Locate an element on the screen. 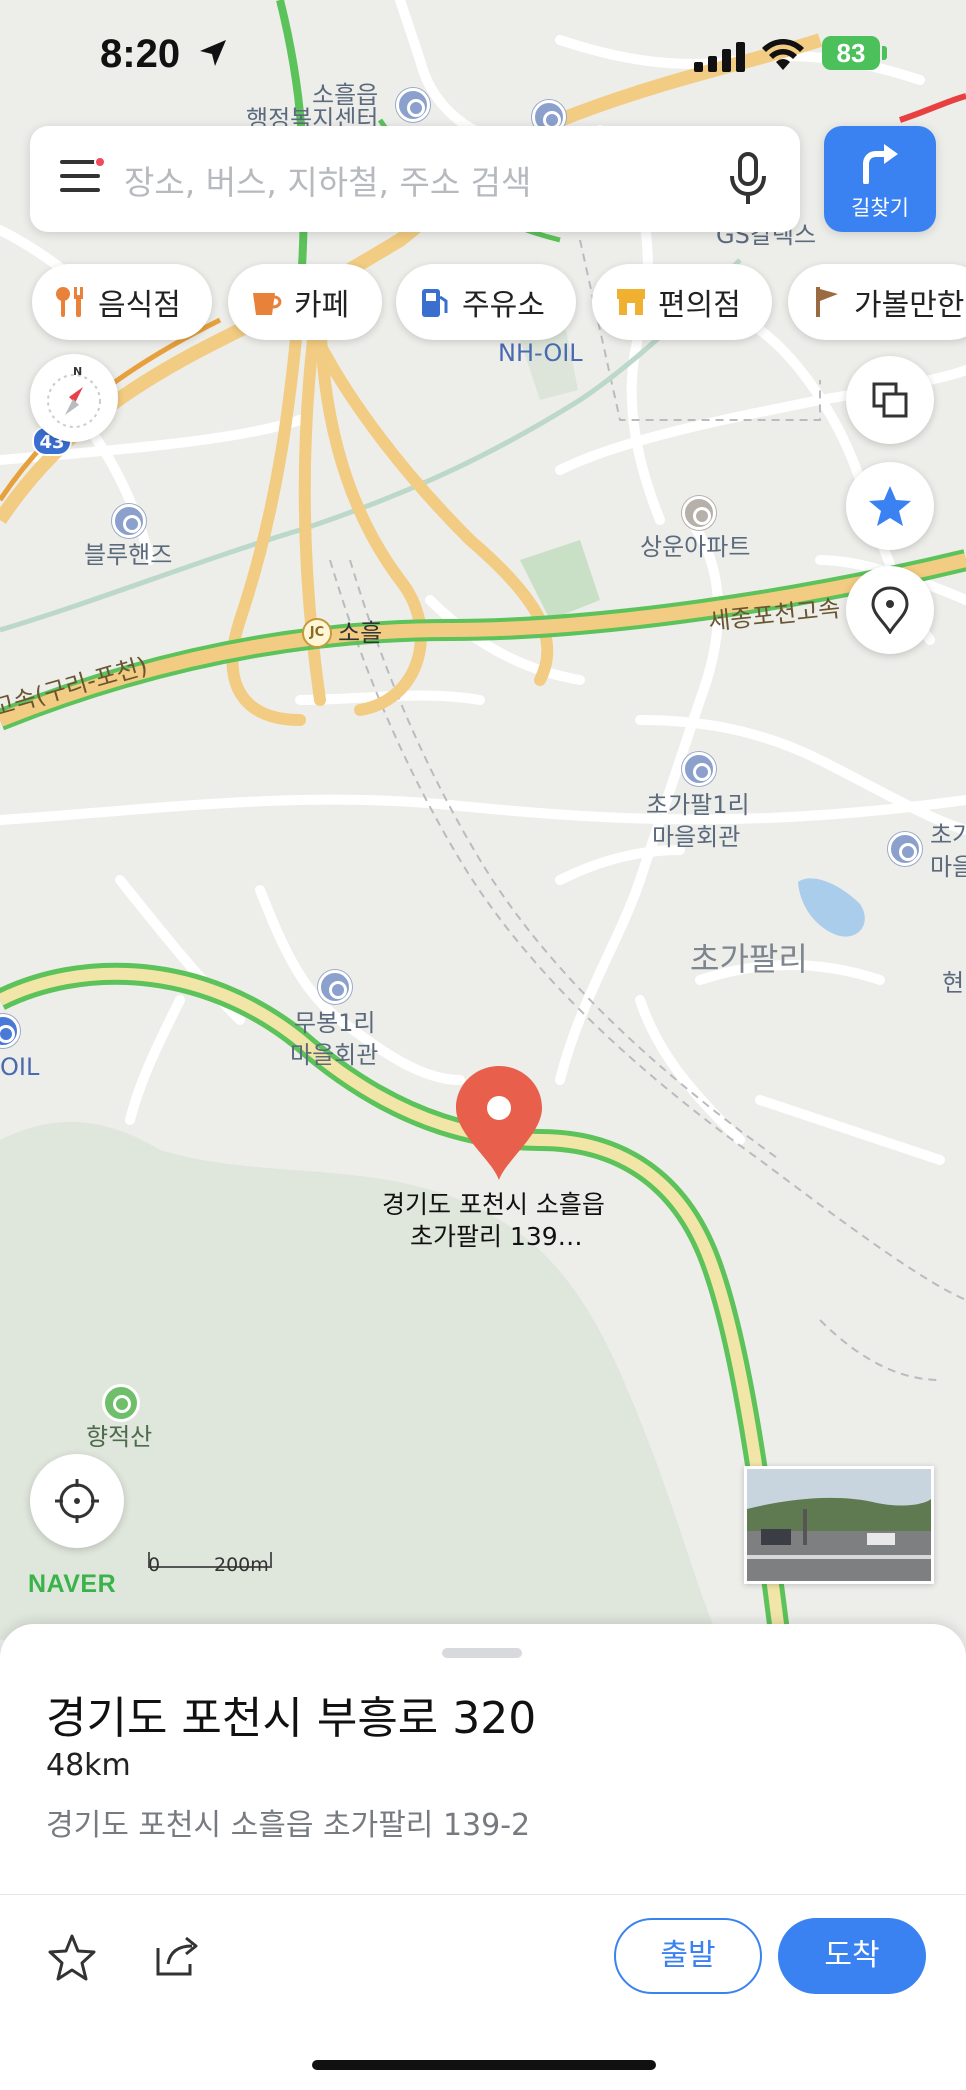 The width and height of the screenshot is (966, 2090). home-indicator is located at coordinates (484, 2065).